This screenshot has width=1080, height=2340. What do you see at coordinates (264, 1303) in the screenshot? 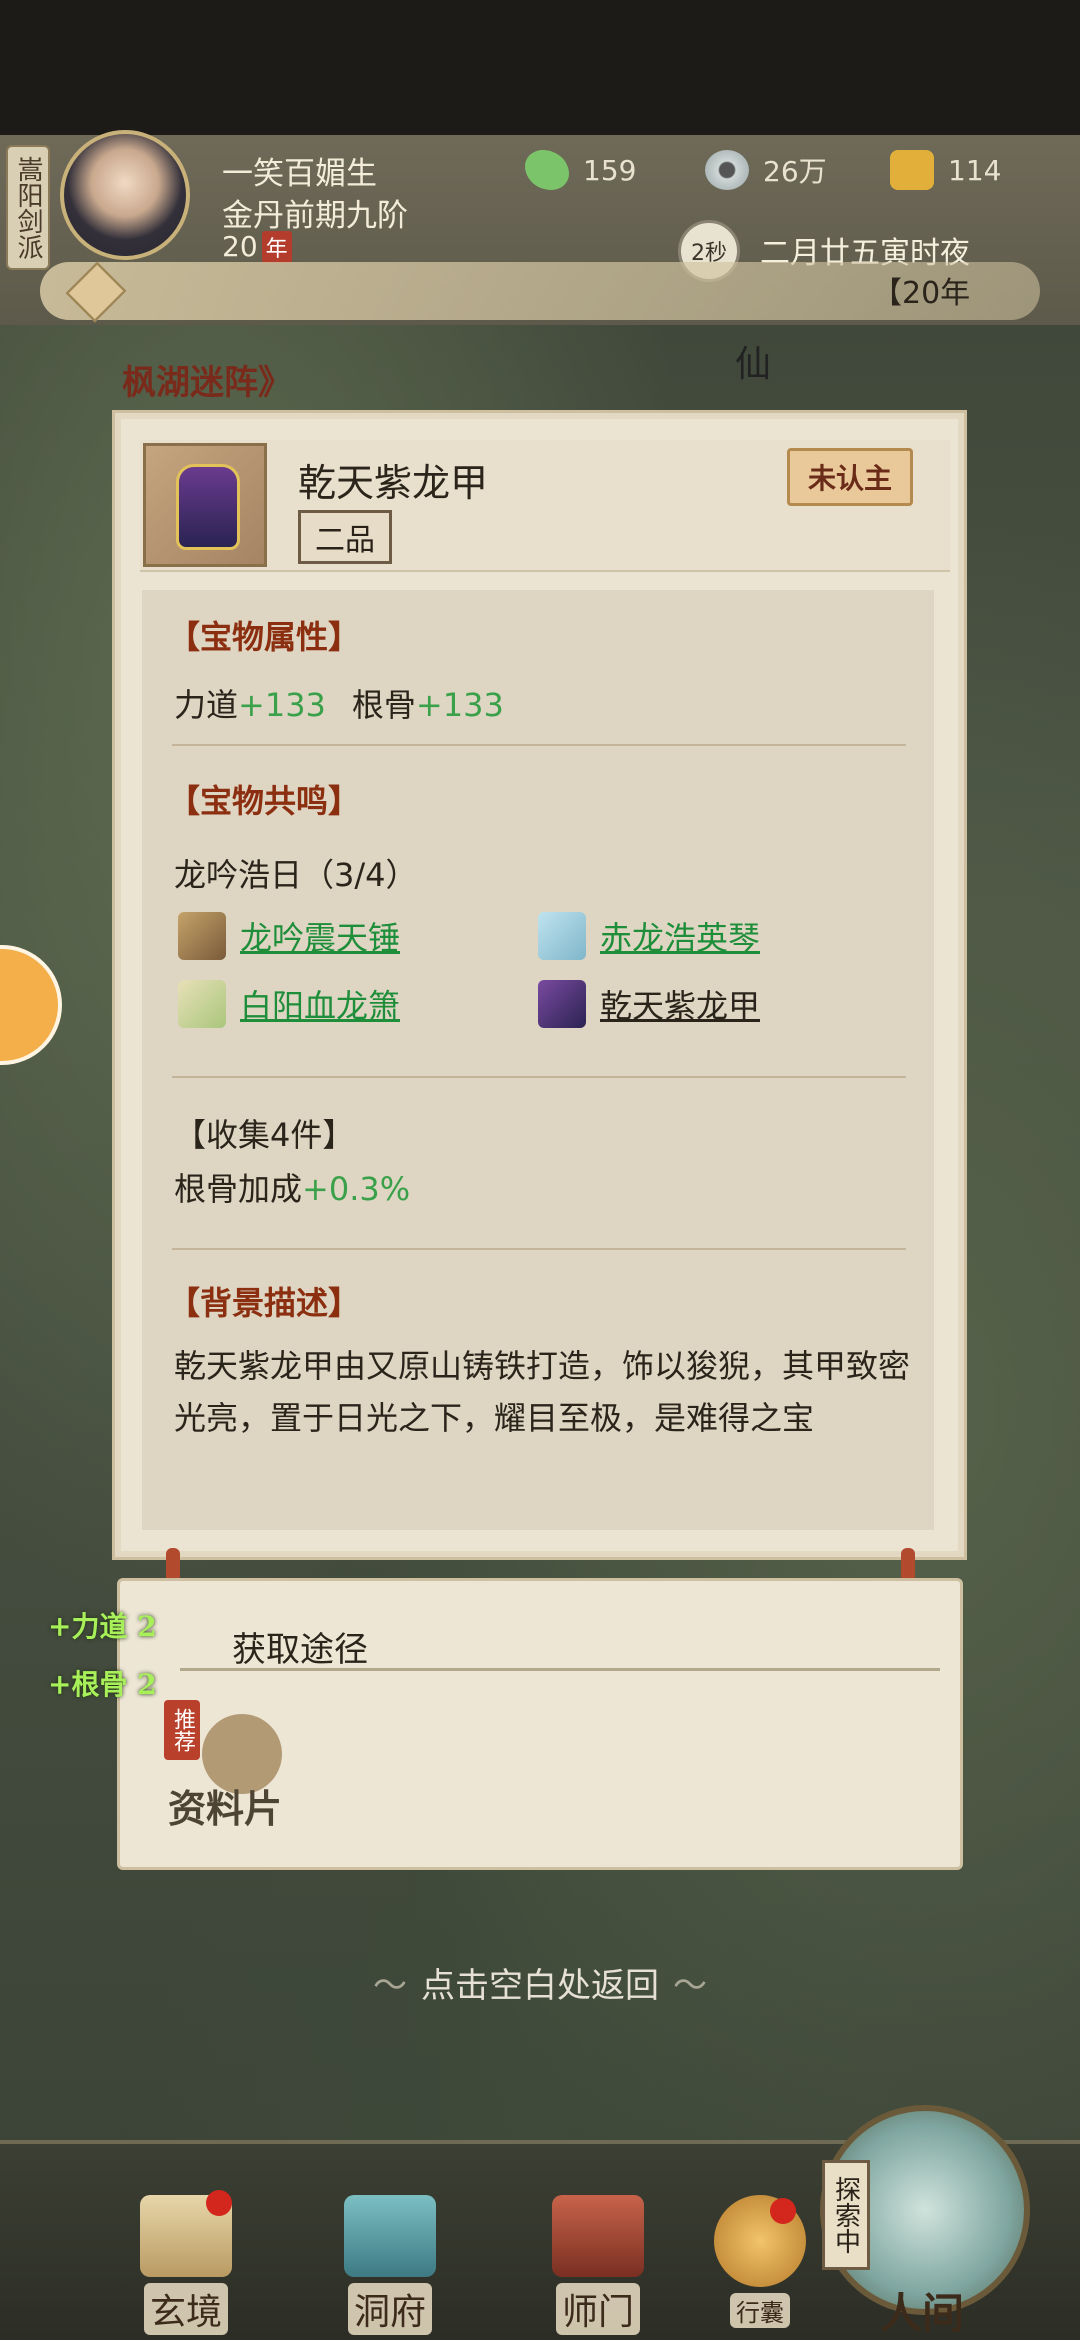
I see `background-title: 【背景描述】` at bounding box center [264, 1303].